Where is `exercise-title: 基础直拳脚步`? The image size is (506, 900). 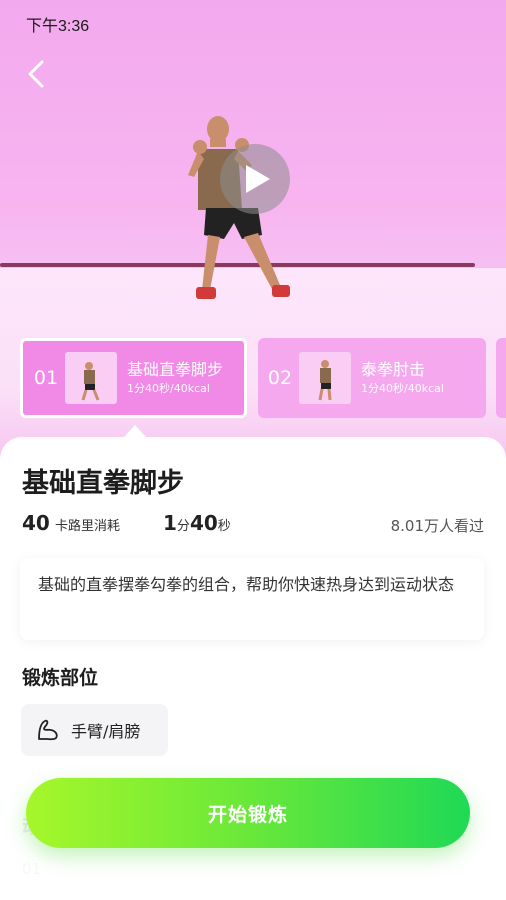
exercise-title: 基础直拳脚步 is located at coordinates (103, 483).